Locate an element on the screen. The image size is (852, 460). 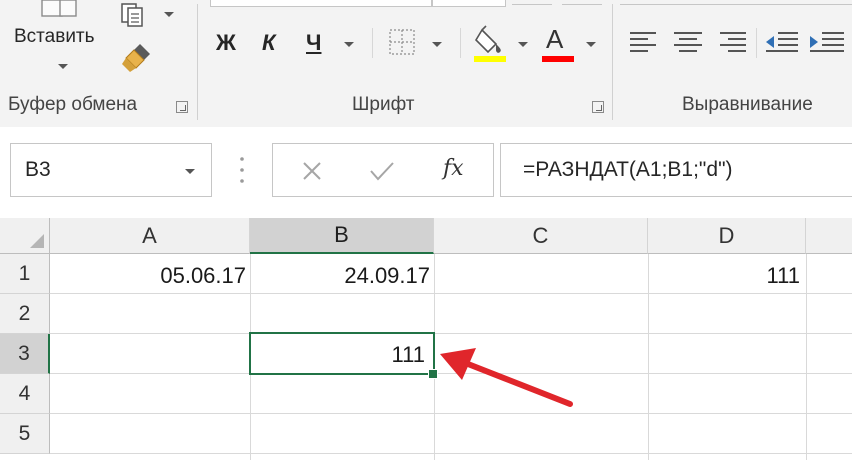
formula-bar-grip-icon is located at coordinates (242, 170).